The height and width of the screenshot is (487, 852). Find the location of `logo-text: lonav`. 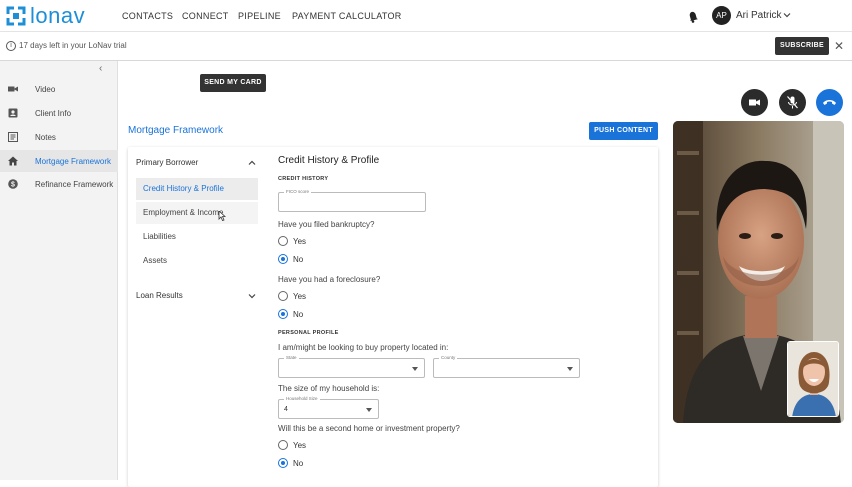

logo-text: lonav is located at coordinates (58, 15).